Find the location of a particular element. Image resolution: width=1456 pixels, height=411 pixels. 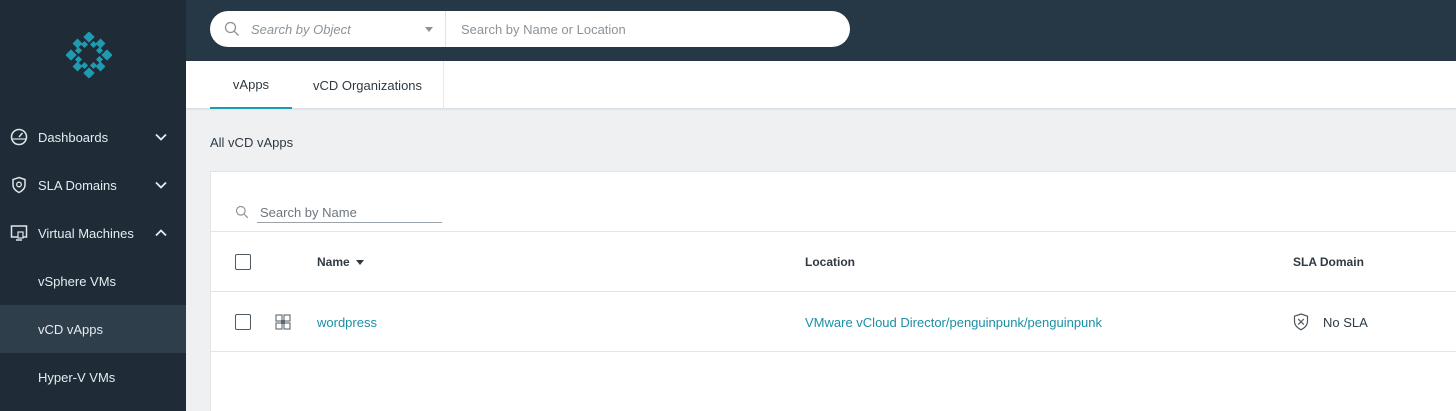

object-search-placeholder: Search by Object is located at coordinates (301, 29).